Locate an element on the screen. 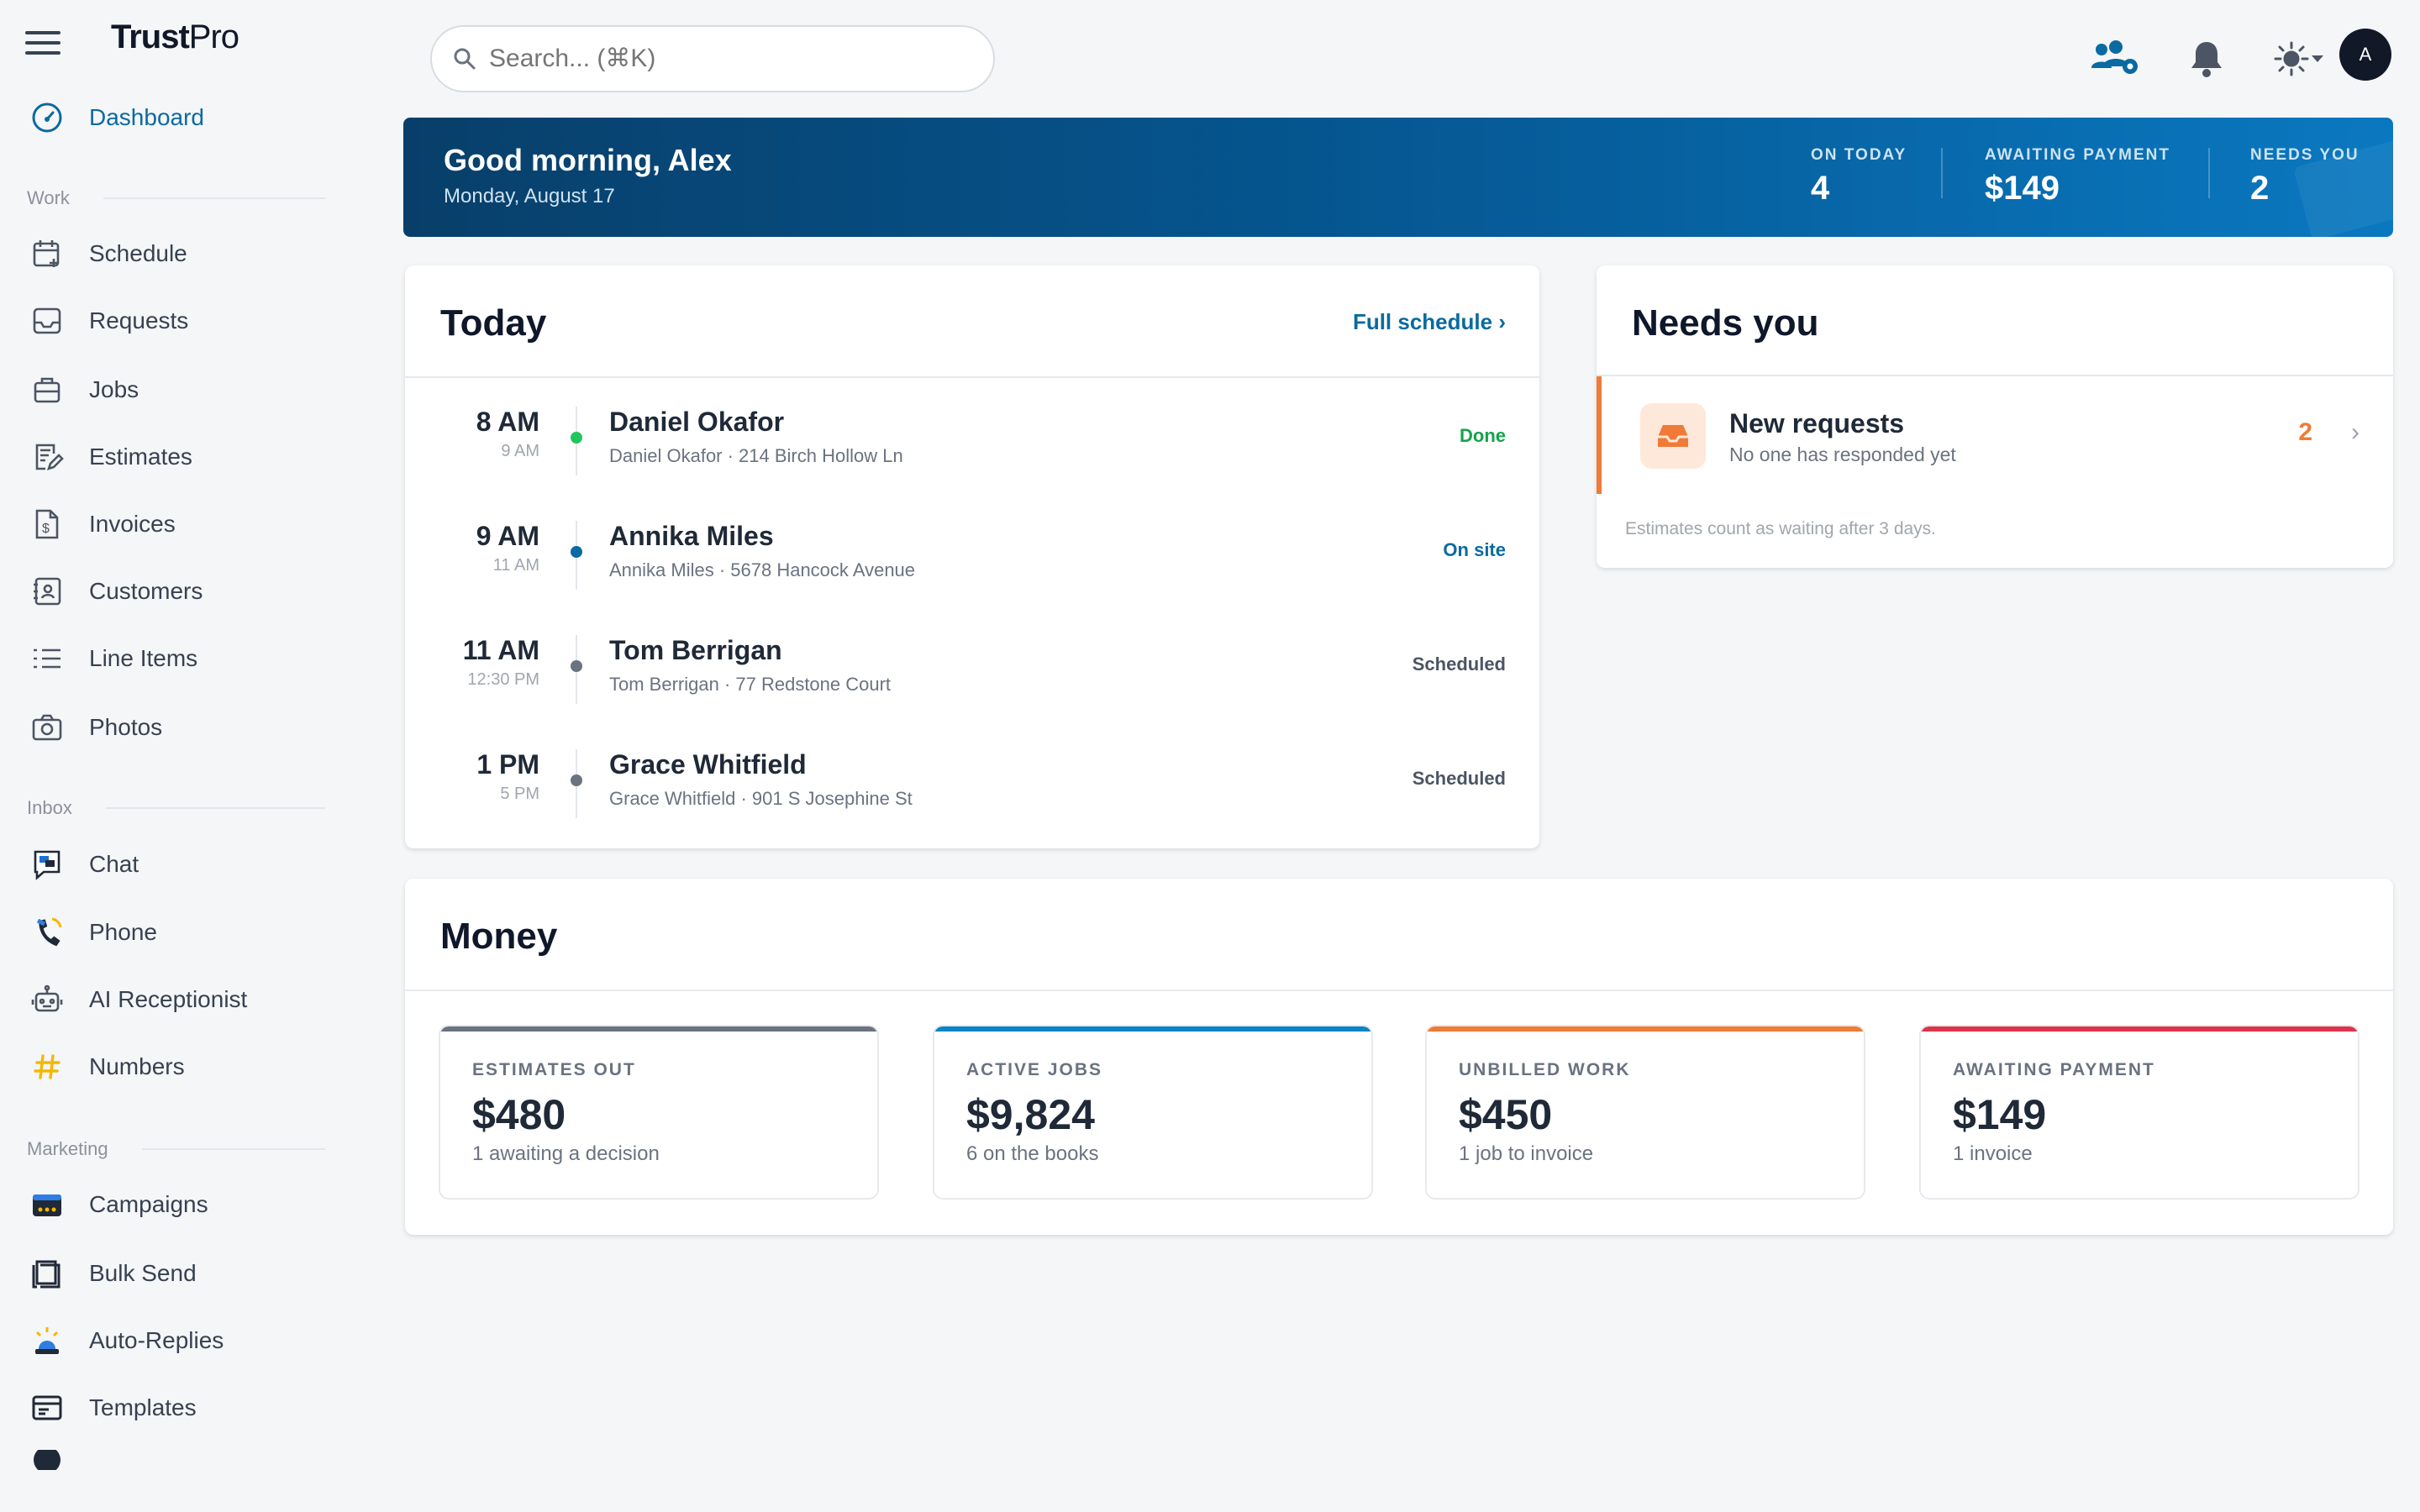  sidebar-label: Dashboard is located at coordinates (146, 117).